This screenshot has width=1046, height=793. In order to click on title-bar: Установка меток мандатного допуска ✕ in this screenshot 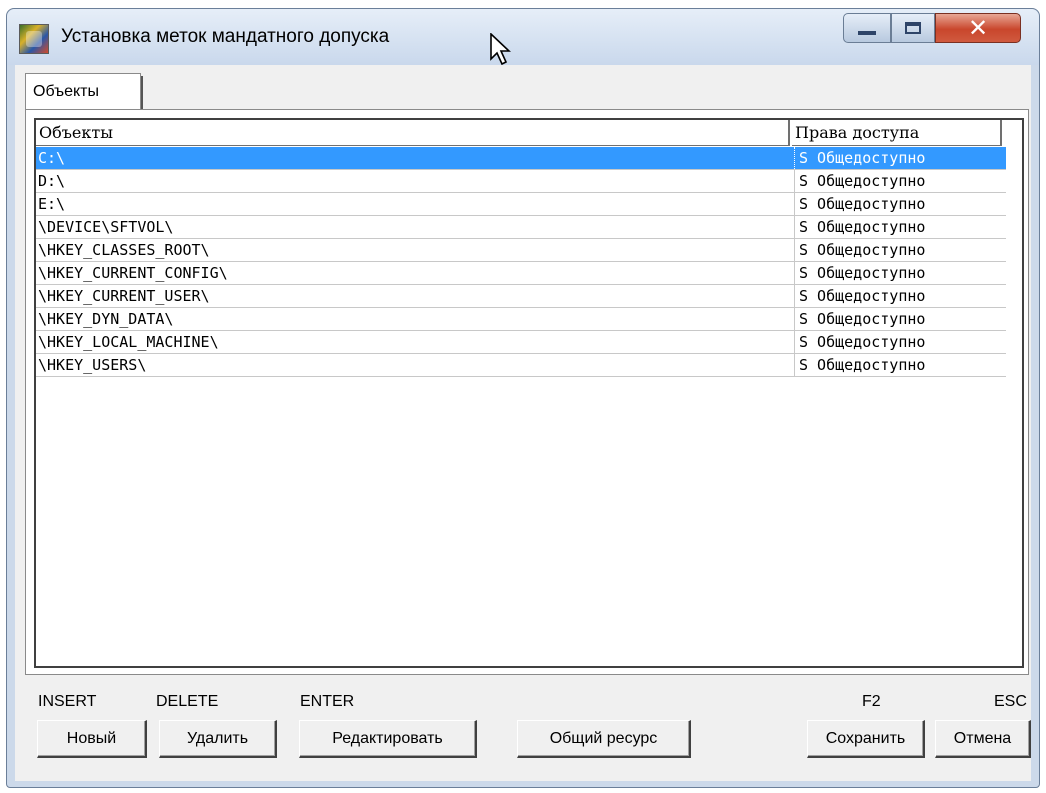, I will do `click(523, 37)`.